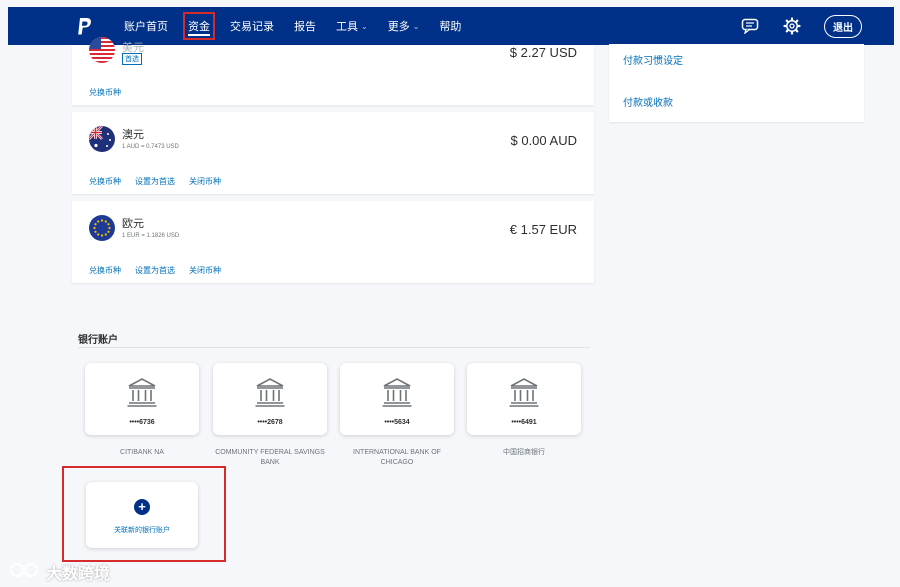 The image size is (900, 587). I want to click on bank-accounts-title: 银行账户, so click(98, 340).